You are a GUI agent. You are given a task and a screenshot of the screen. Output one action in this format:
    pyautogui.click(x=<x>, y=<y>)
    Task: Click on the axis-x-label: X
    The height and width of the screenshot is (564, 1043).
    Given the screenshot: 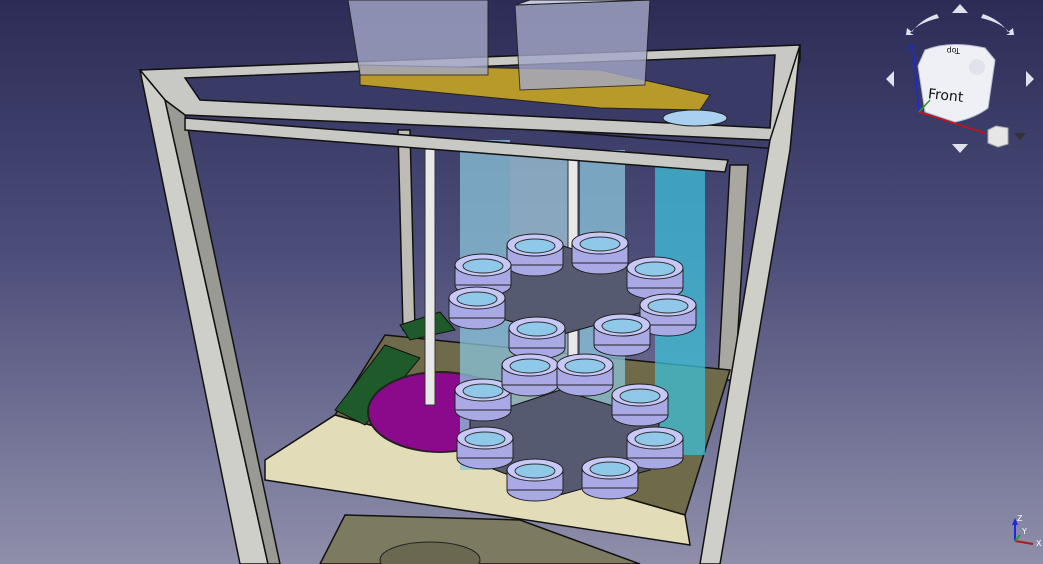 What is the action you would take?
    pyautogui.click(x=1039, y=543)
    